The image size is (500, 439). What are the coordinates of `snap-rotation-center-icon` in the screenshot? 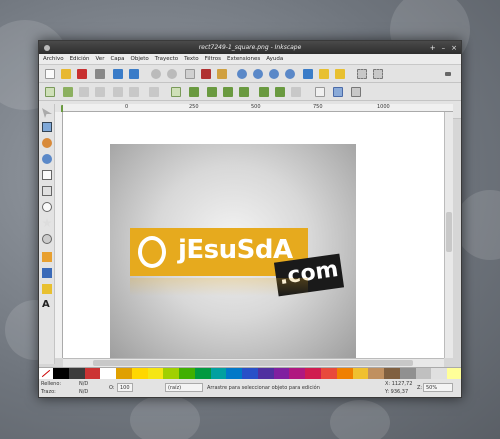 It's located at (280, 92).